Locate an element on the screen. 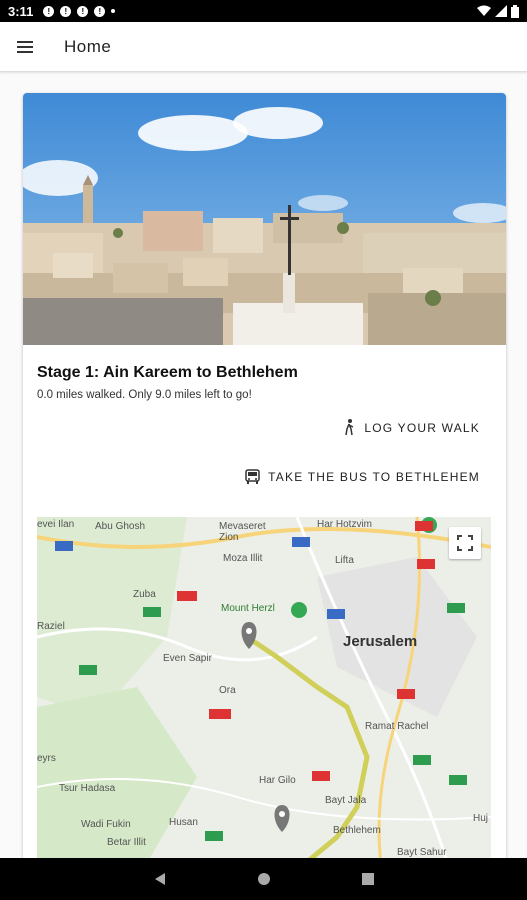 This screenshot has height=900, width=527. map-label: Zuba is located at coordinates (144, 594).